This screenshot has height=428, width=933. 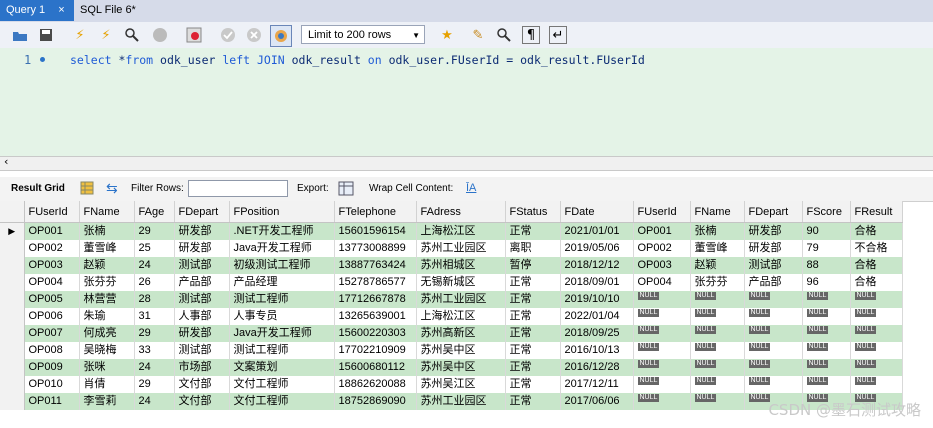 I want to click on table-cell: 79, so click(x=826, y=248).